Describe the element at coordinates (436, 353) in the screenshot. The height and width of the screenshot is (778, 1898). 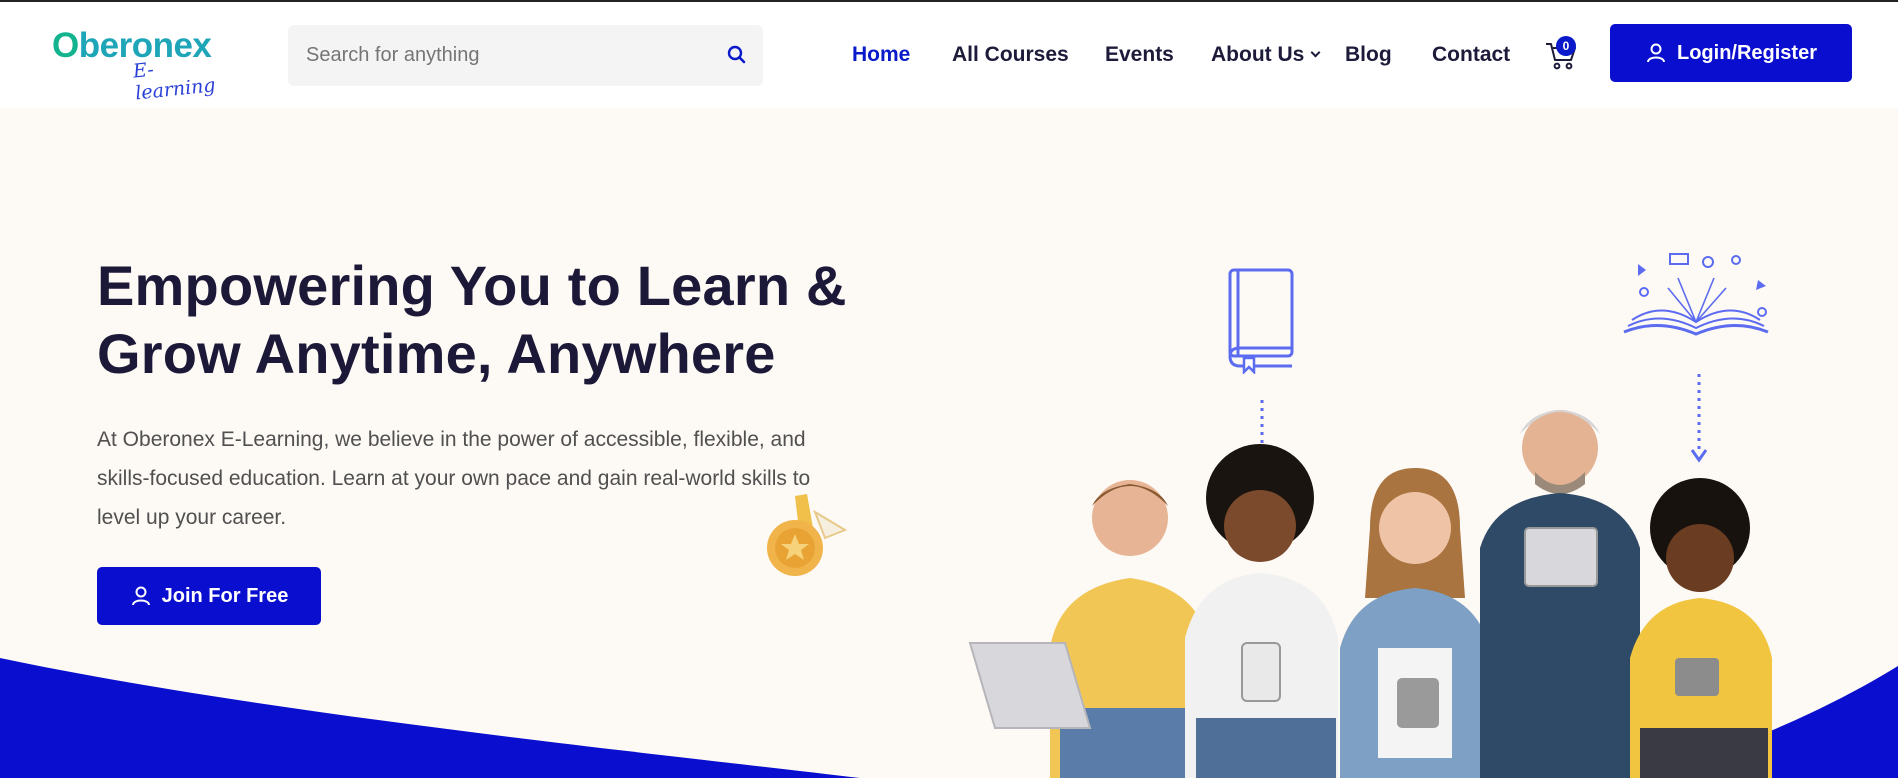
I see `hero-title-line-2: Grow Anytime, Anywhere` at that location.